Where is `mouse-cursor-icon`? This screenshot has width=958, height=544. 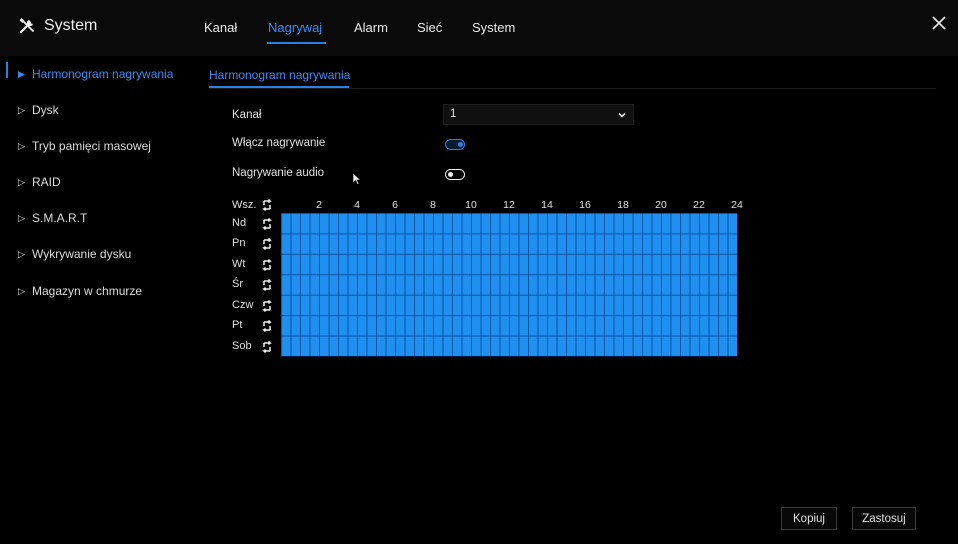 mouse-cursor-icon is located at coordinates (357, 178).